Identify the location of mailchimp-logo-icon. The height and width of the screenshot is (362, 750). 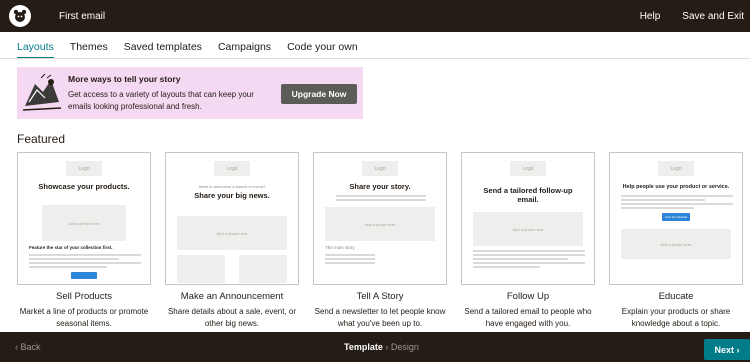
(20, 16).